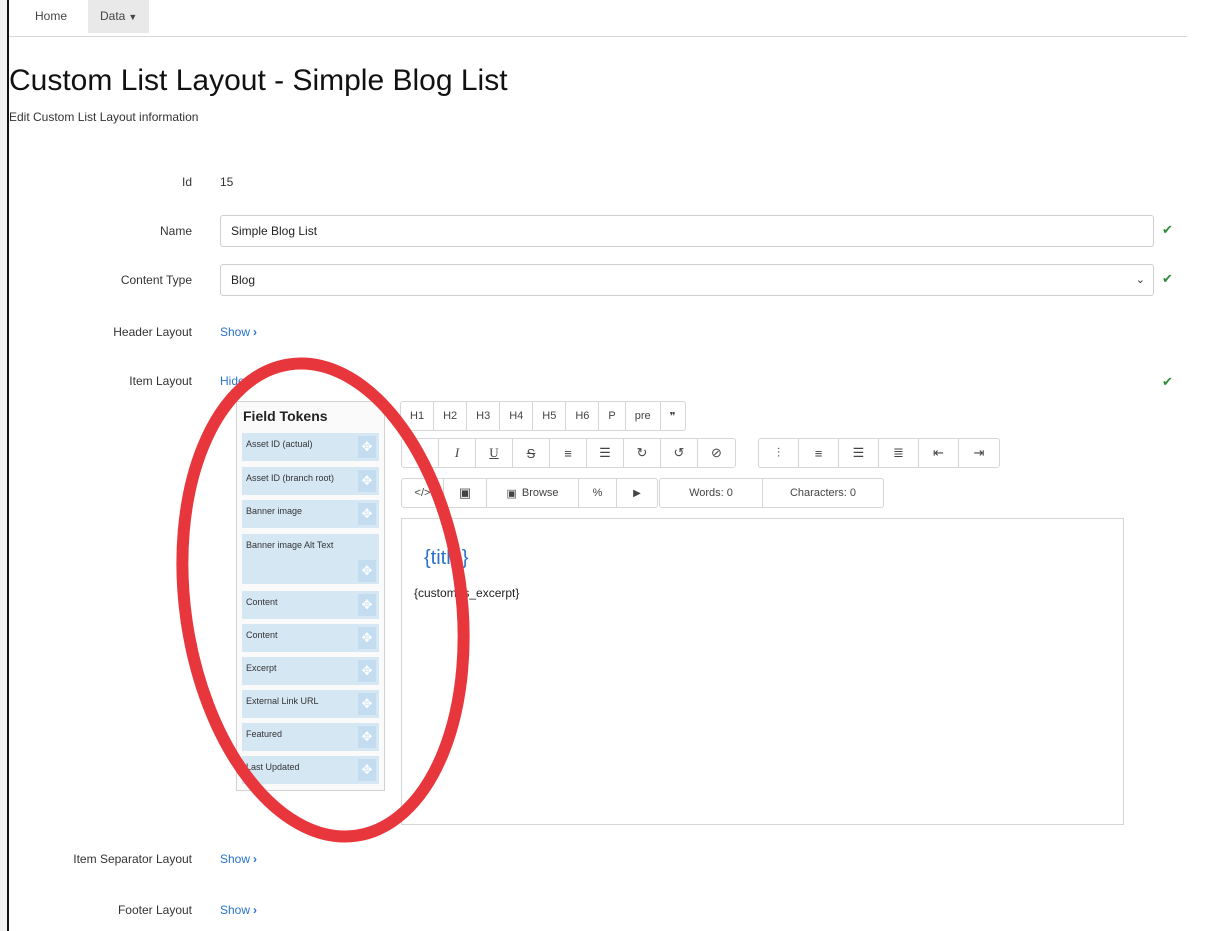 This screenshot has height=931, width=1225. Describe the element at coordinates (310, 559) in the screenshot. I see `token-item: Banner image Alt Text ✥` at that location.